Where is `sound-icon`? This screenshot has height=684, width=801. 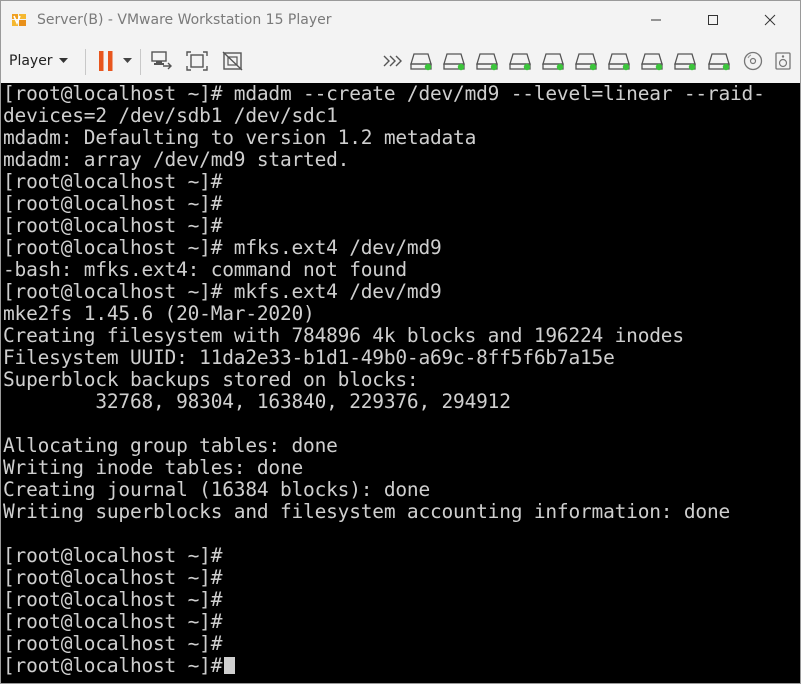 sound-icon is located at coordinates (783, 61).